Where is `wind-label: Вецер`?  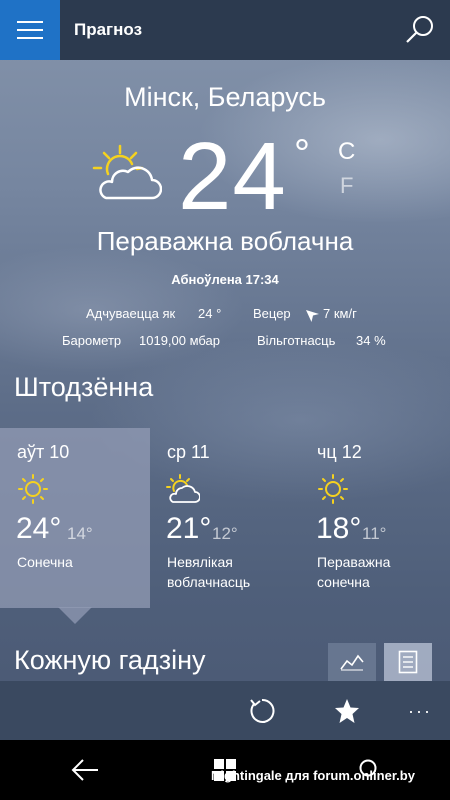 wind-label: Вецер is located at coordinates (272, 313).